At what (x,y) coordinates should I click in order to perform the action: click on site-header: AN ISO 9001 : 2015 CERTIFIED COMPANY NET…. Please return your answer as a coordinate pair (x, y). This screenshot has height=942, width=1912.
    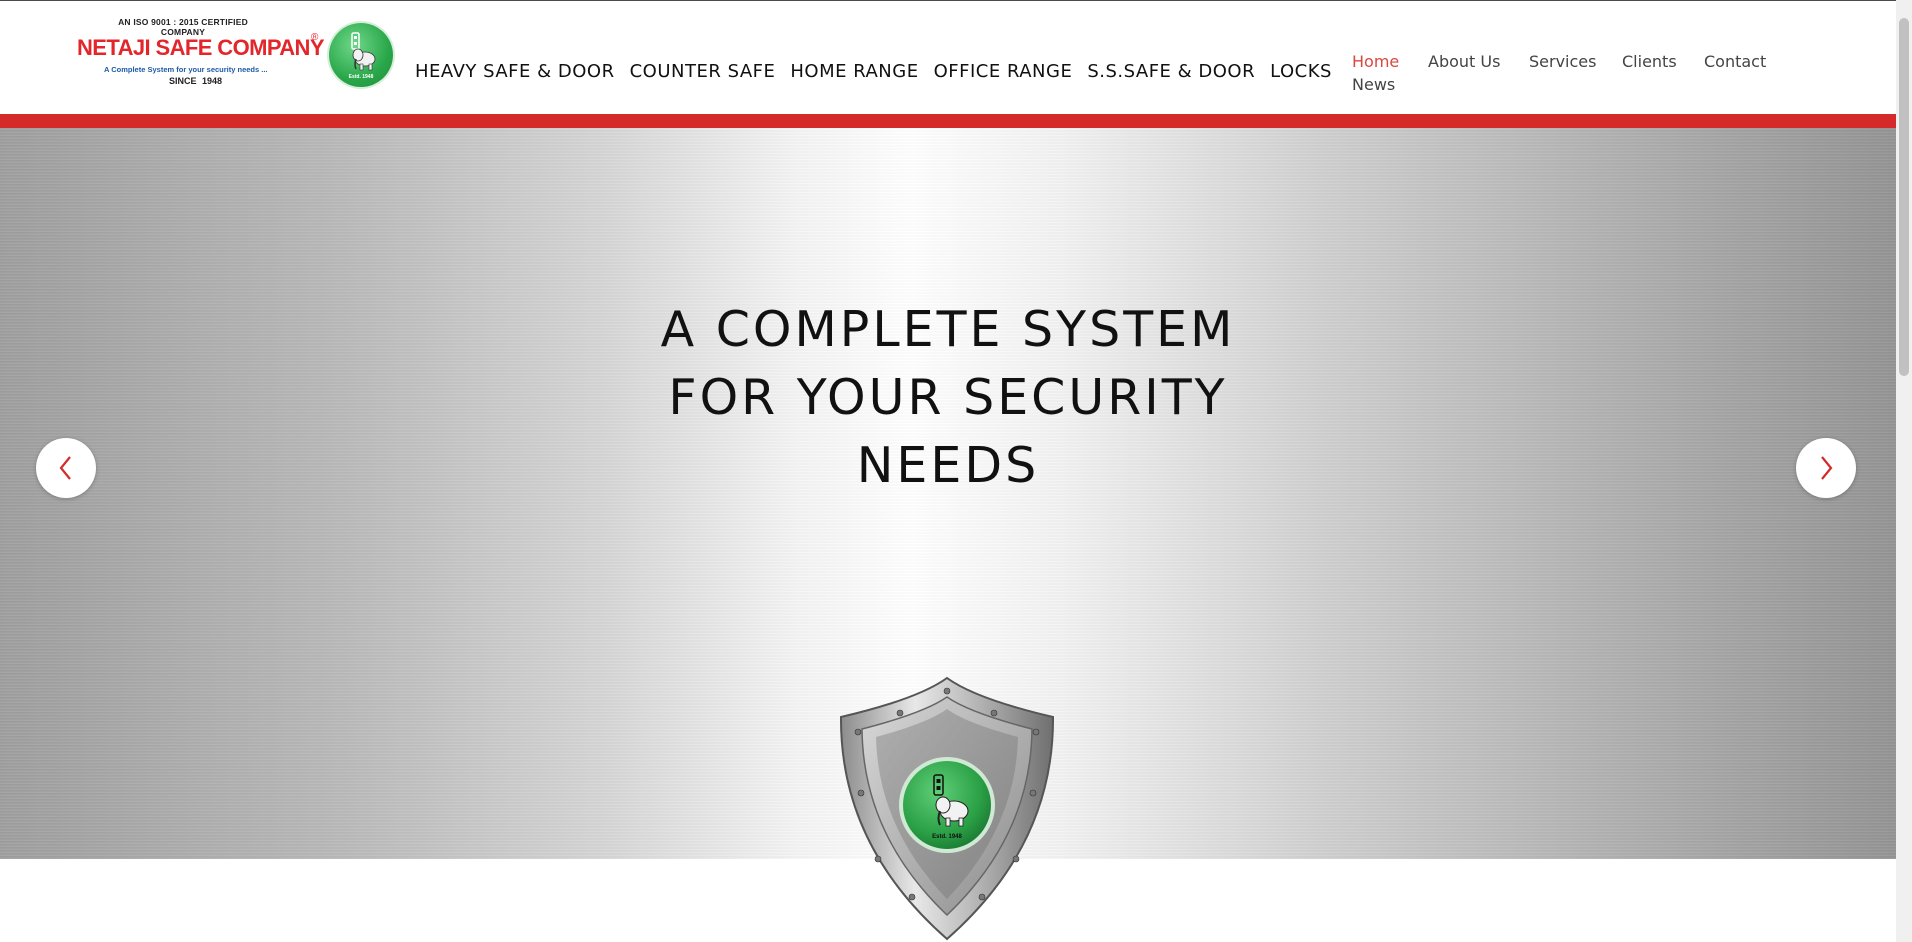
    Looking at the image, I should click on (948, 57).